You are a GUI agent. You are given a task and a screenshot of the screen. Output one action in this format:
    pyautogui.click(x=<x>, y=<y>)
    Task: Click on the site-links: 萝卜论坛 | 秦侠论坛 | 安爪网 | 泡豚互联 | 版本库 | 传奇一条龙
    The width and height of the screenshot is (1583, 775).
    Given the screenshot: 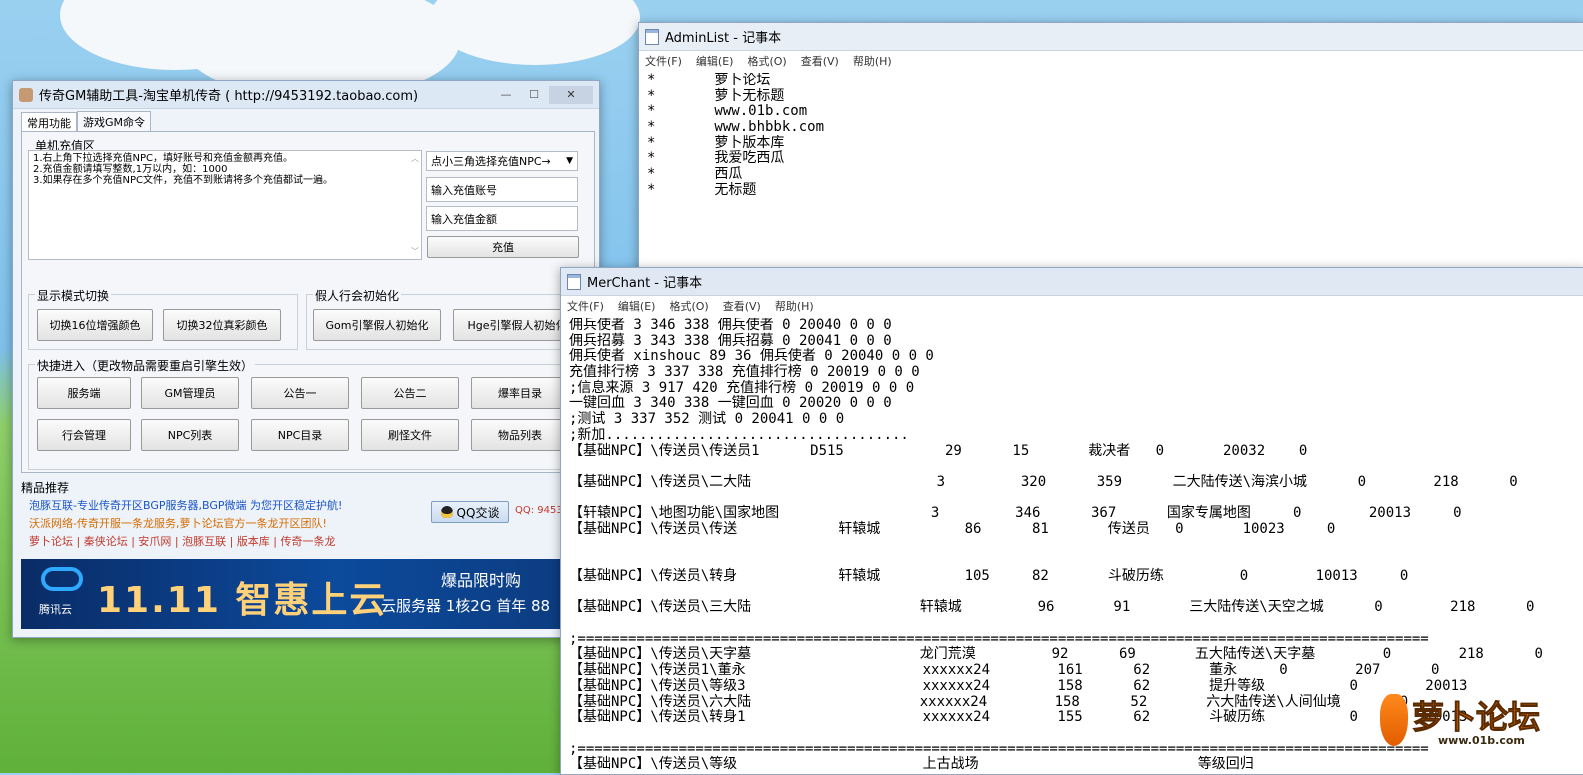 What is the action you would take?
    pyautogui.click(x=182, y=541)
    